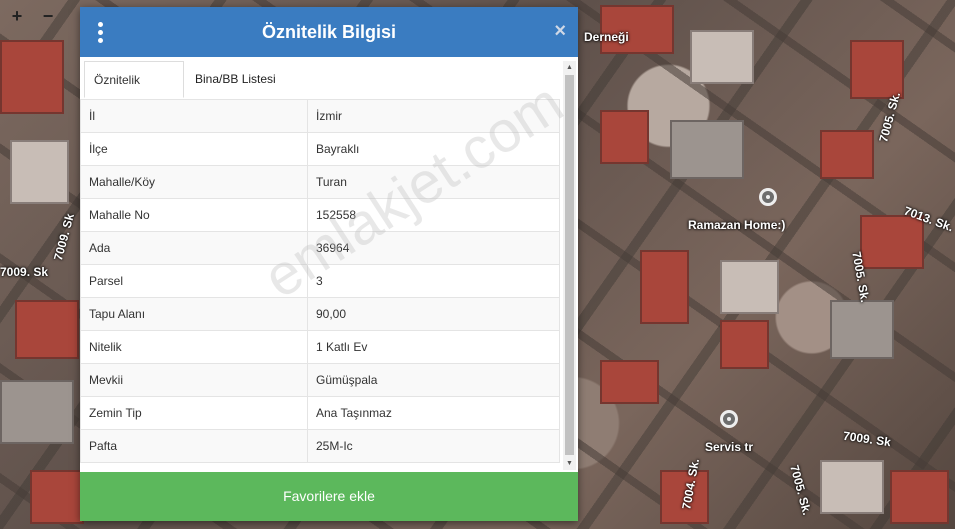 This screenshot has height=529, width=955. What do you see at coordinates (194, 215) in the screenshot?
I see `row-key: Mahalle No` at bounding box center [194, 215].